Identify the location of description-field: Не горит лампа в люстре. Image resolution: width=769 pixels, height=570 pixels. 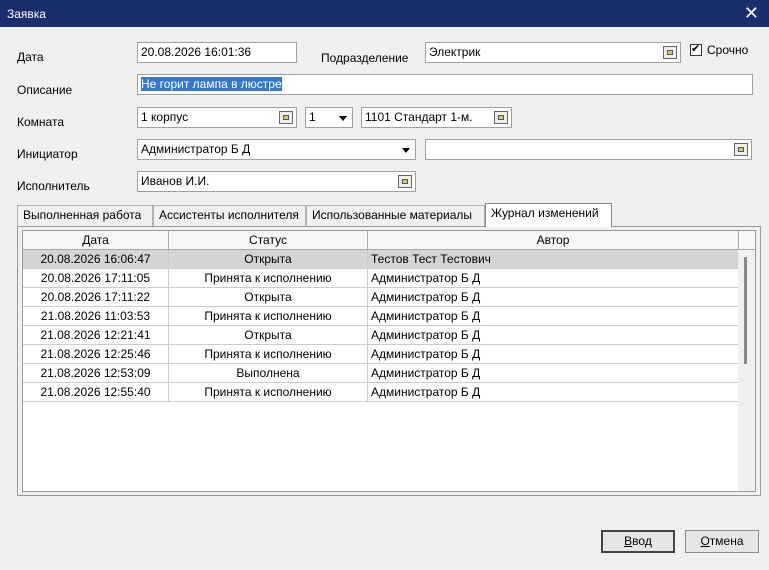
(445, 84).